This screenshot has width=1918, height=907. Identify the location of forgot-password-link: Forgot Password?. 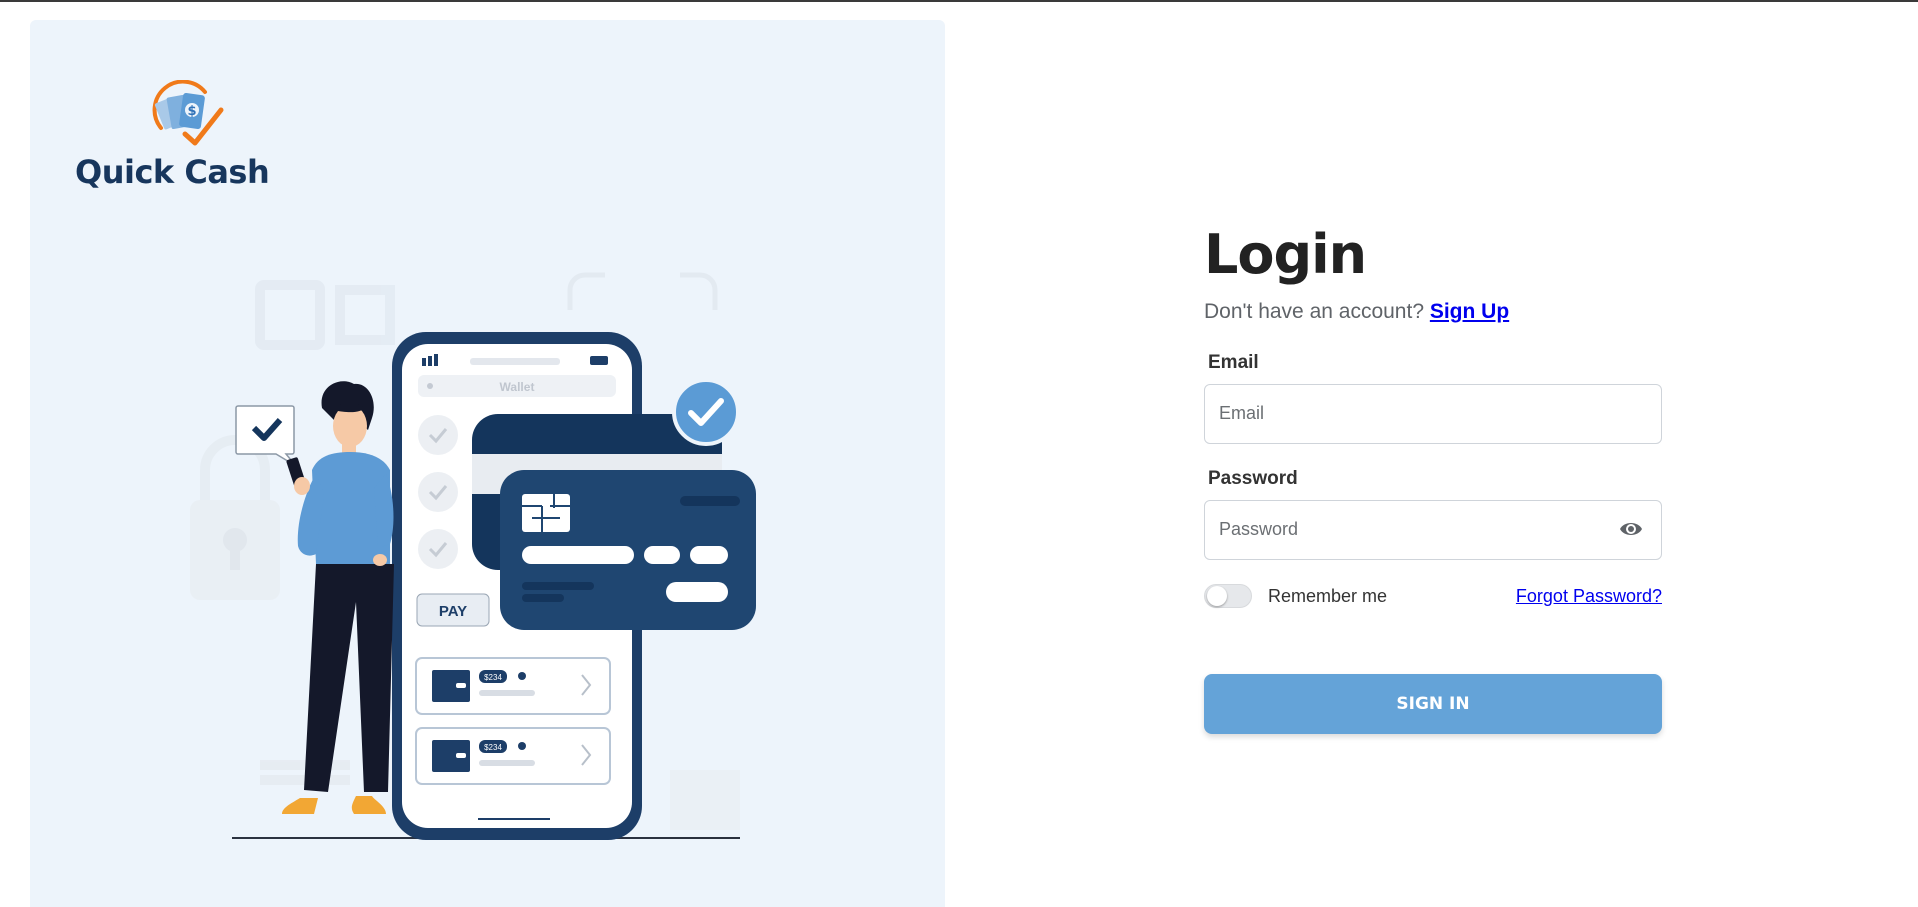
(1589, 596).